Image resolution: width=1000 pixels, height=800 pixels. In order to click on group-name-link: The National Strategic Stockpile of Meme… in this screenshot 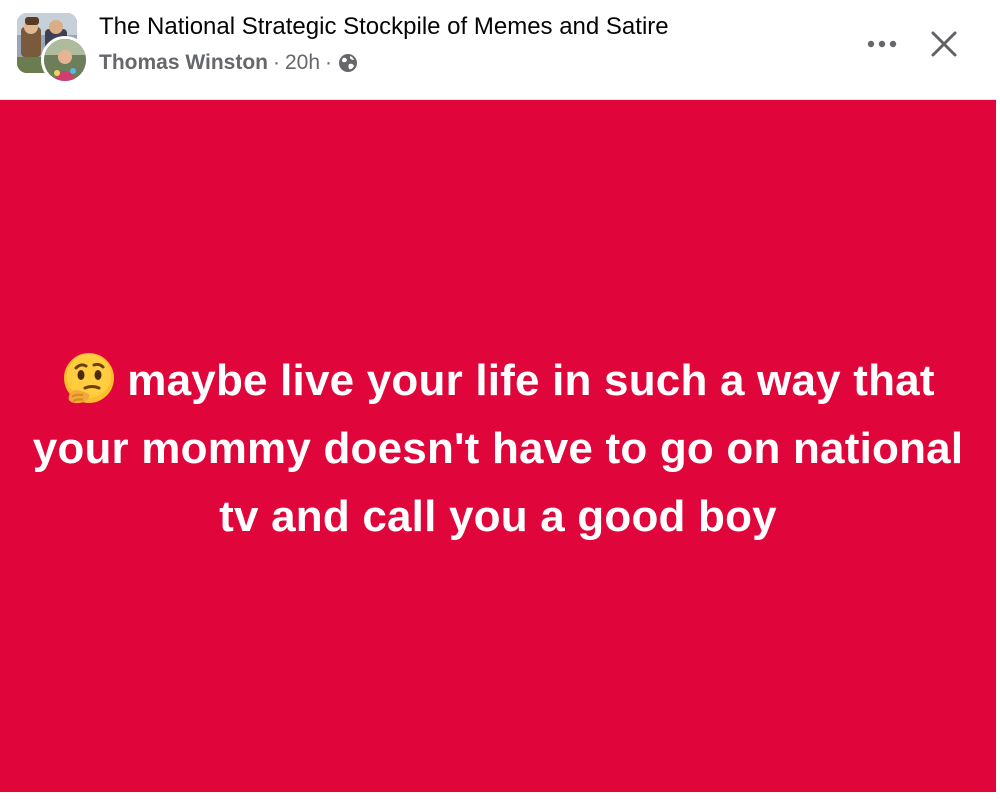, I will do `click(384, 27)`.